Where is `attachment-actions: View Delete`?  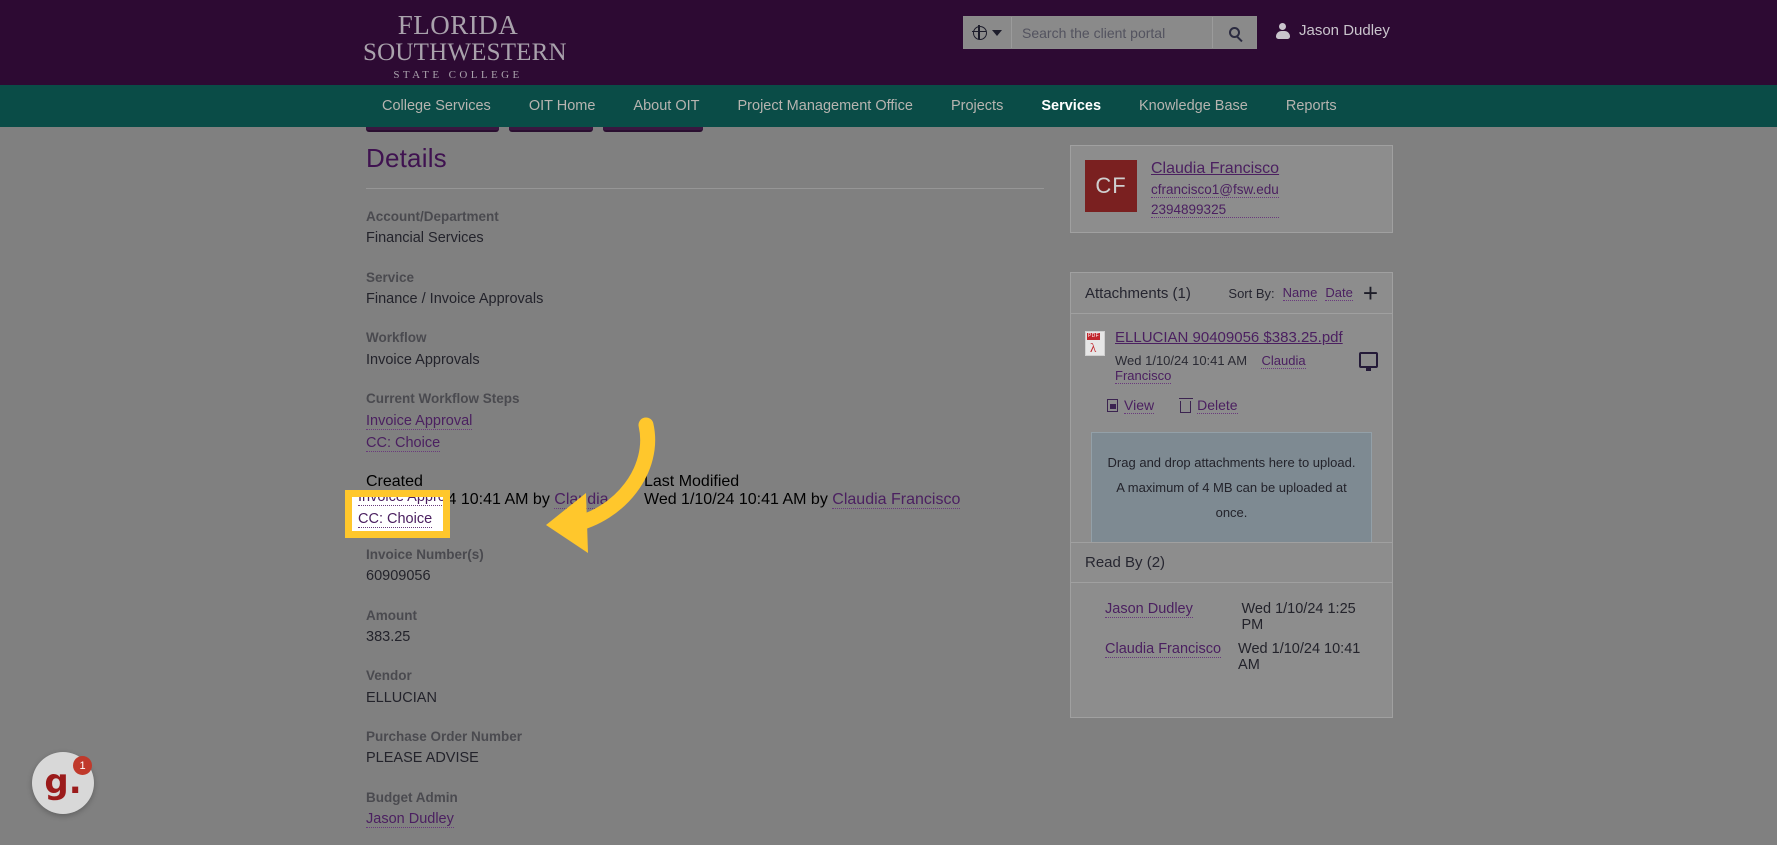
attachment-actions: View Delete is located at coordinates (1231, 406).